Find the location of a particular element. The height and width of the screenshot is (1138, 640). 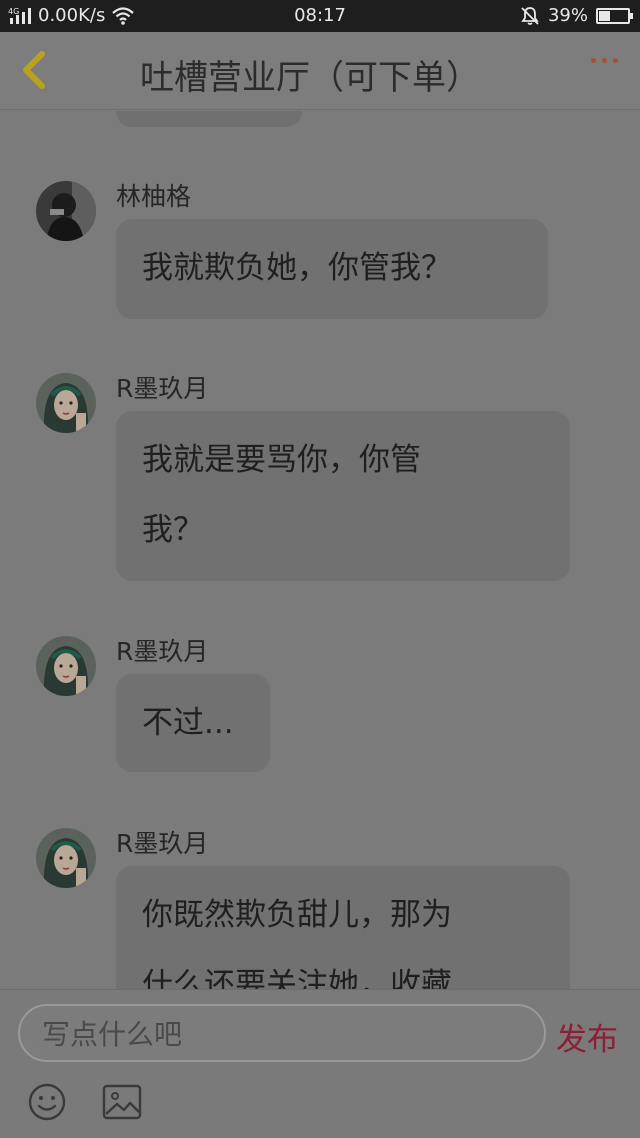

message-line: 我就是要骂你，你管 is located at coordinates (281, 460).